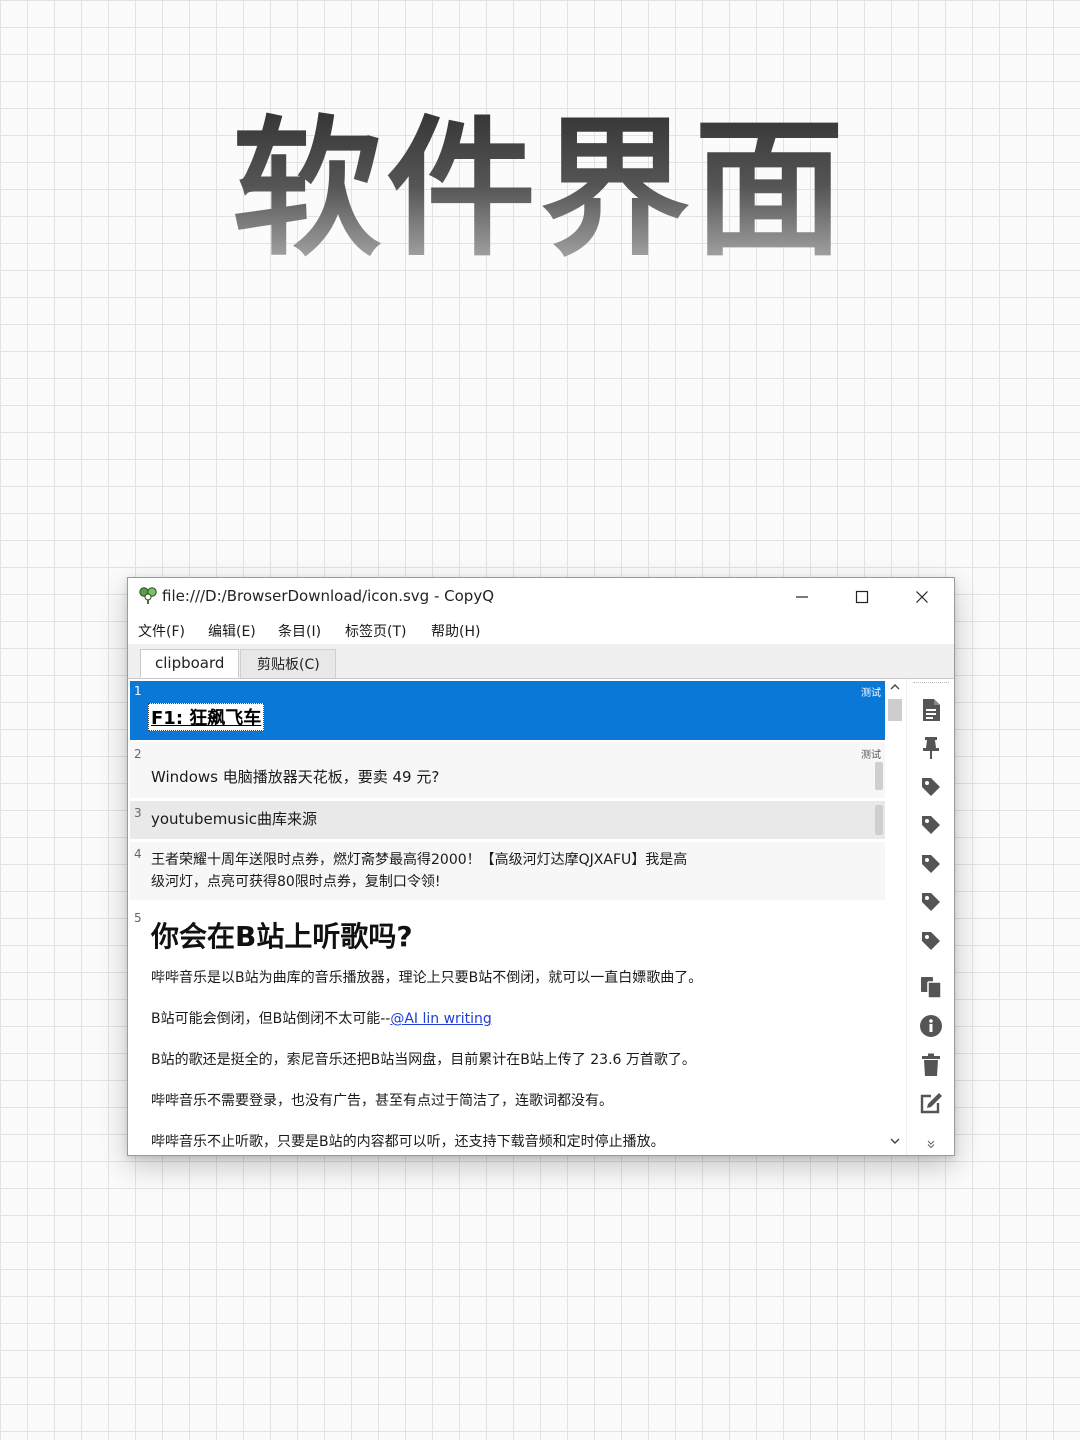  I want to click on info-icon, so click(931, 1026).